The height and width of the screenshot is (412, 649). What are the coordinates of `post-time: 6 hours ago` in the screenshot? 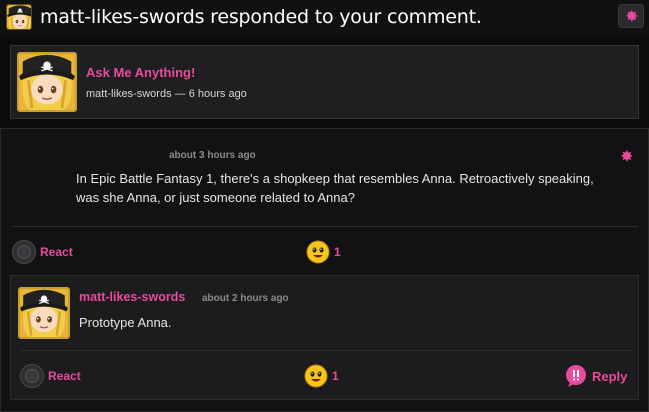 It's located at (217, 94).